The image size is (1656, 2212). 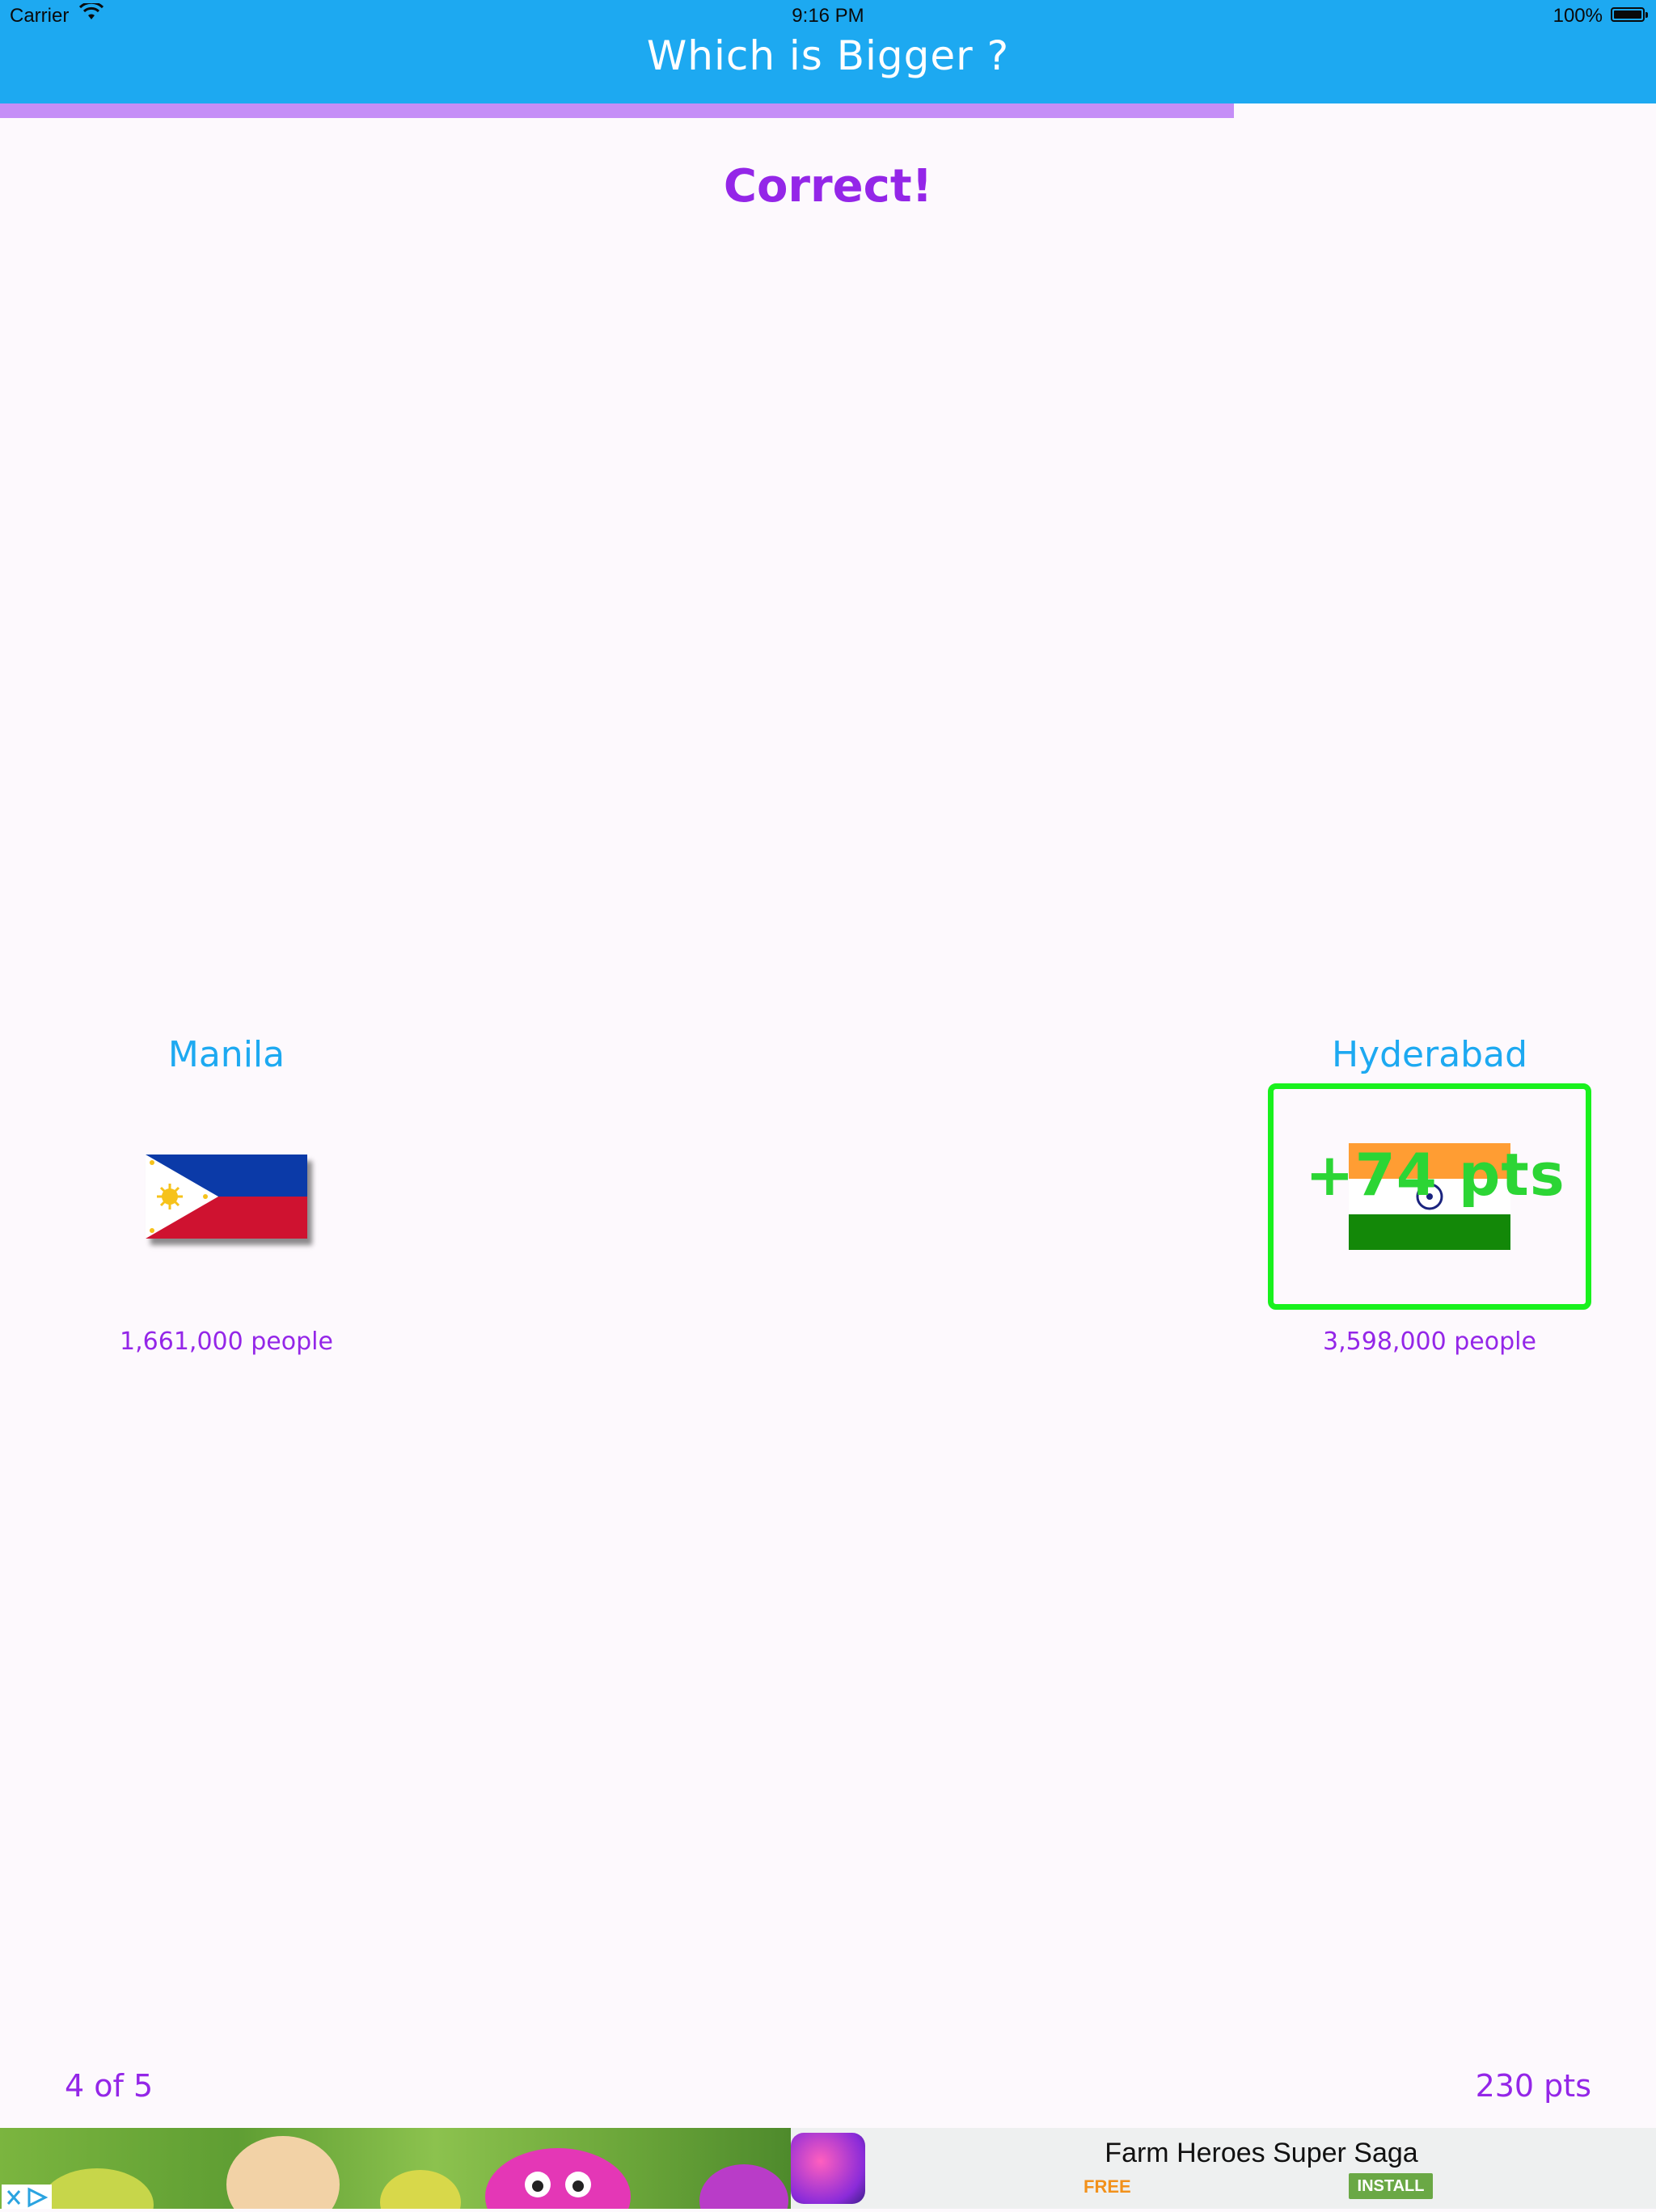 What do you see at coordinates (1533, 2086) in the screenshot?
I see `score-label: 230 pts` at bounding box center [1533, 2086].